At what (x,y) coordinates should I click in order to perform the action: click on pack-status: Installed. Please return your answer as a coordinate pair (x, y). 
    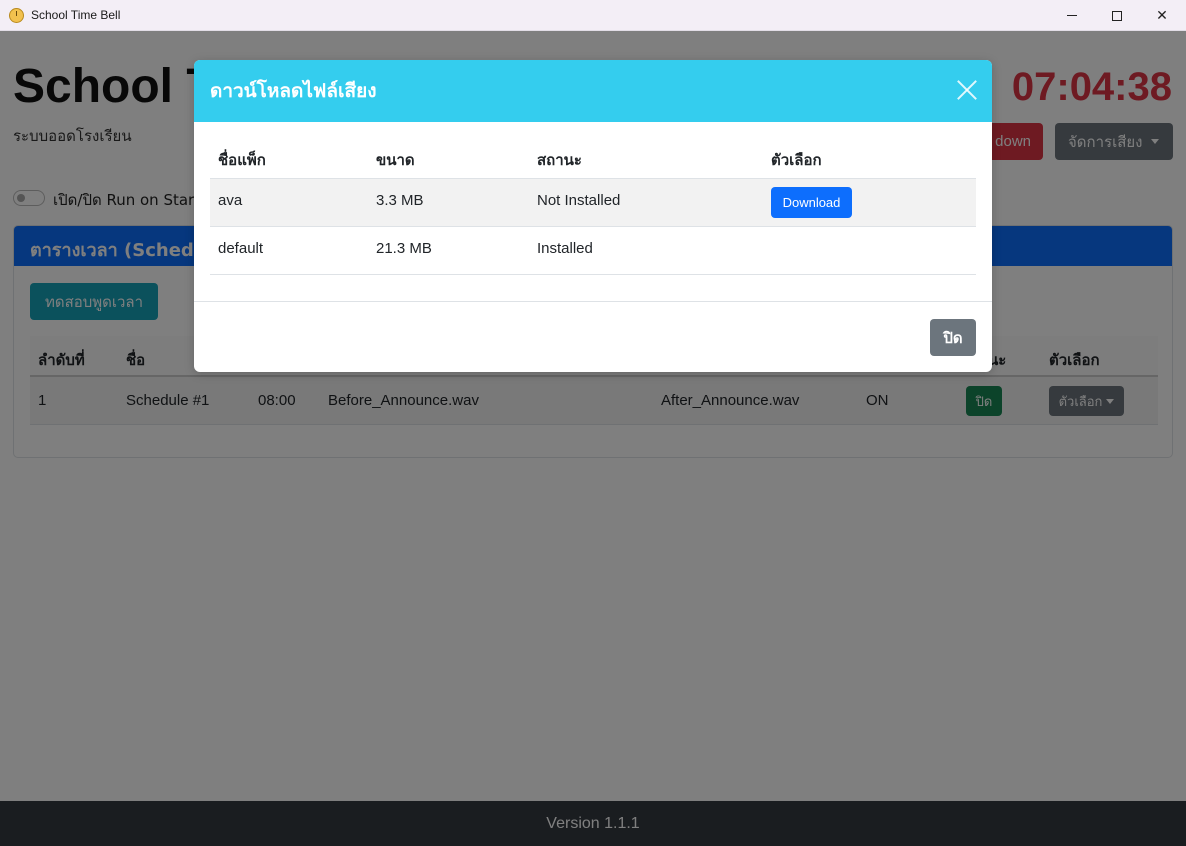
    Looking at the image, I should click on (565, 248).